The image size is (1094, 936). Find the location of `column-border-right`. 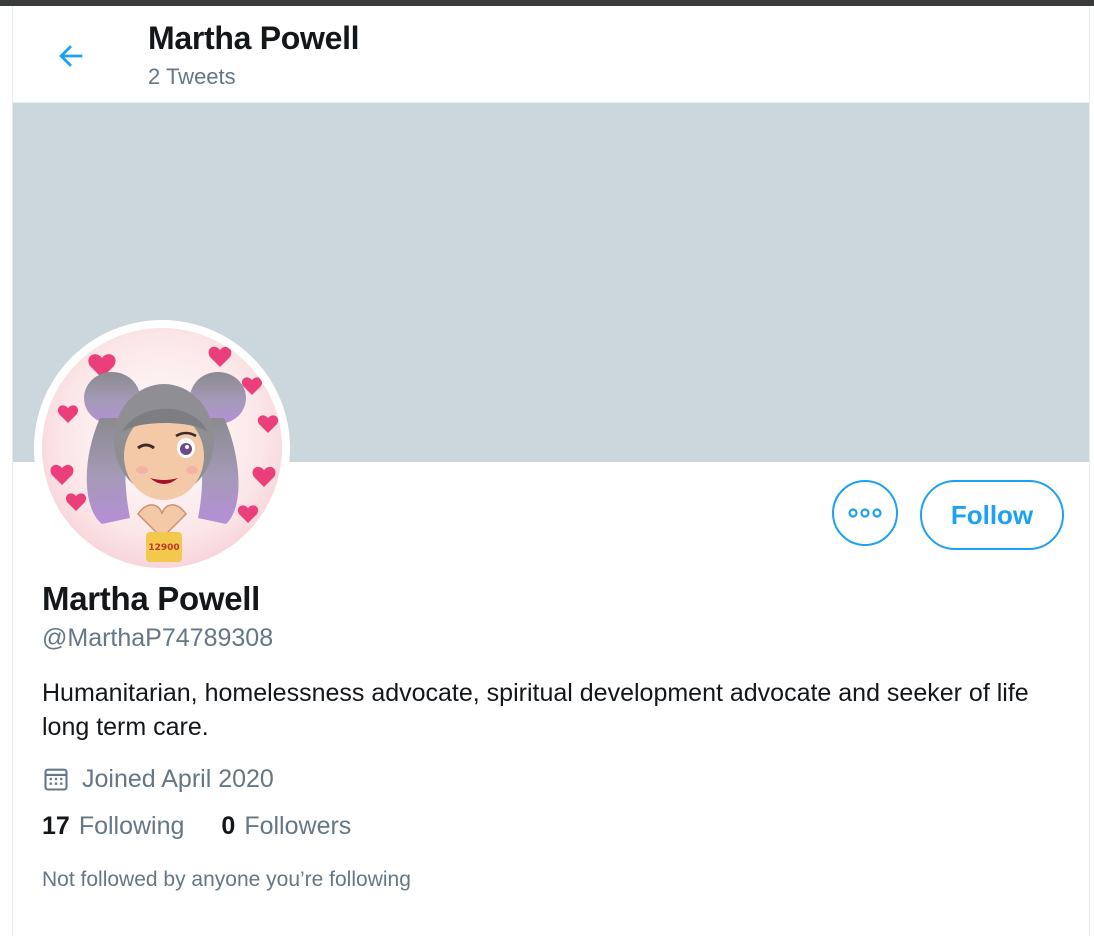

column-border-right is located at coordinates (1089, 471).